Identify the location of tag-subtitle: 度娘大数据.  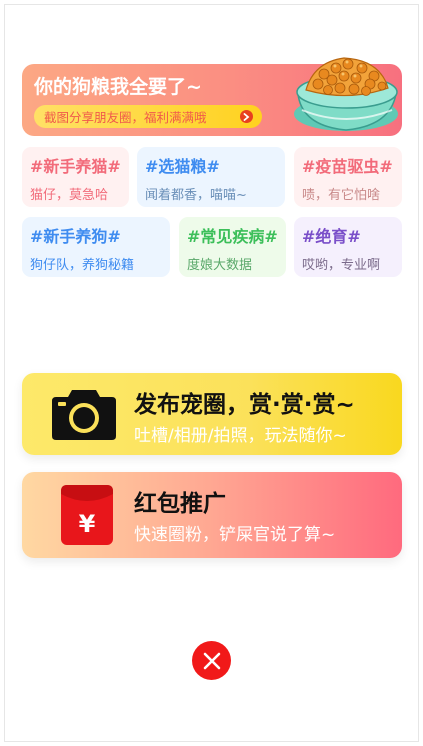
(220, 265).